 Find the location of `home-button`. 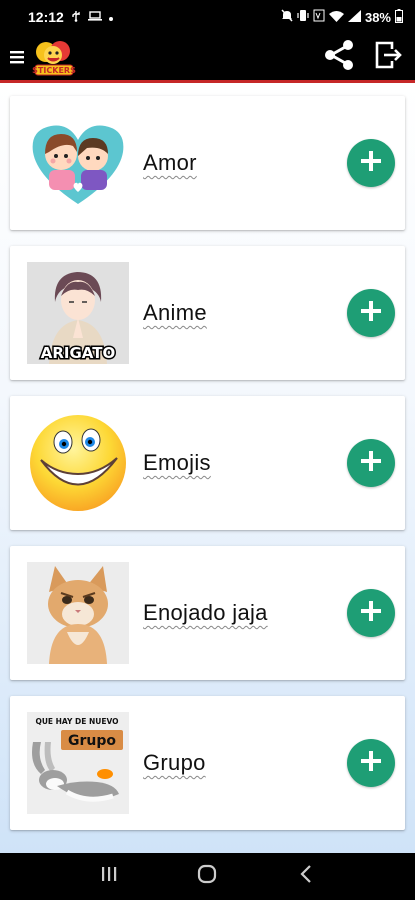

home-button is located at coordinates (207, 877).